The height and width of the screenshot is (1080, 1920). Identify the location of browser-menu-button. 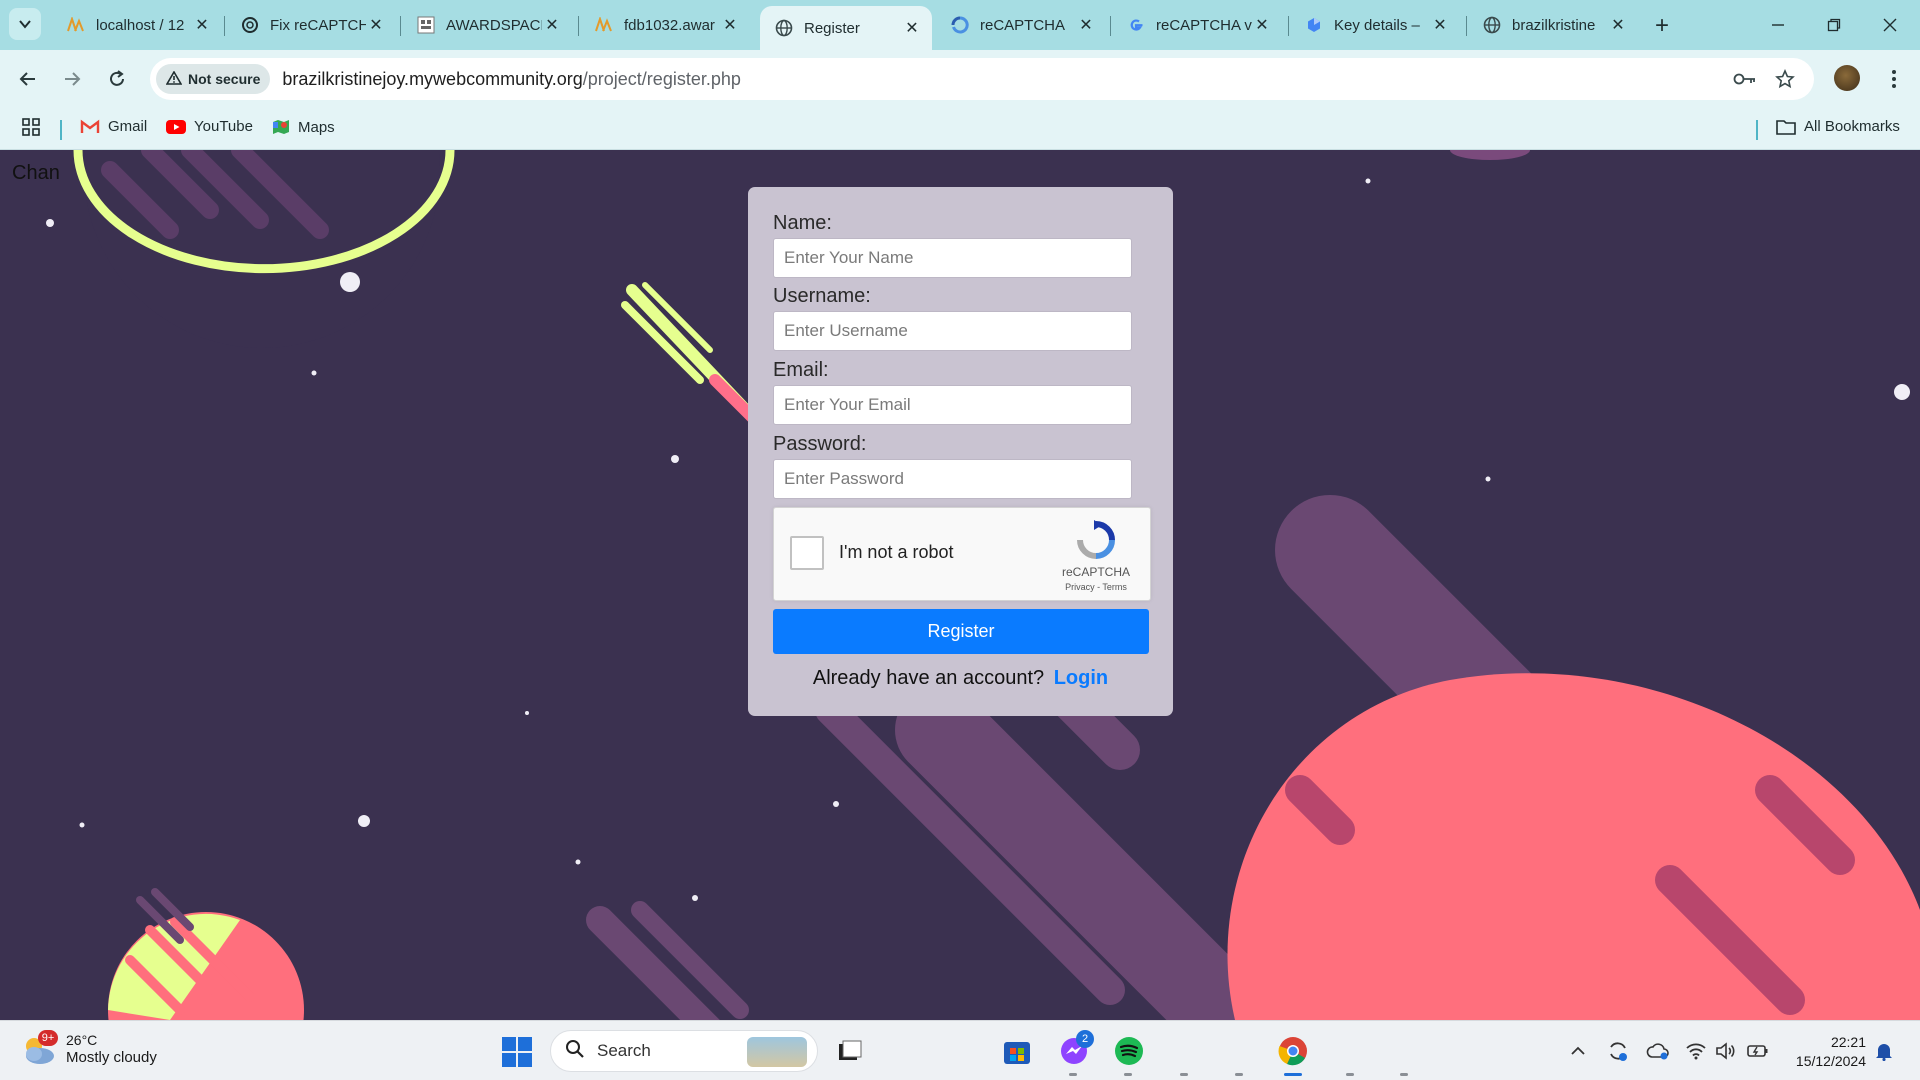
(1894, 79).